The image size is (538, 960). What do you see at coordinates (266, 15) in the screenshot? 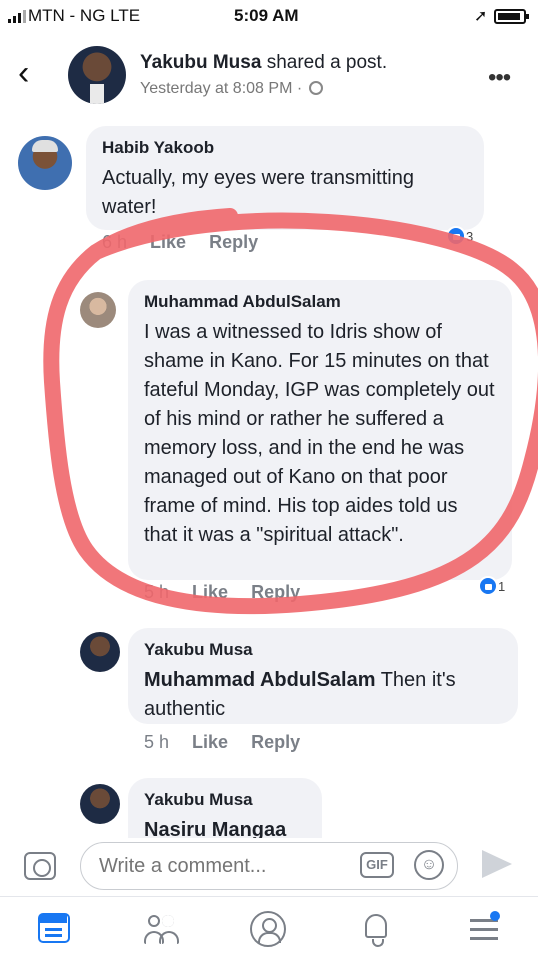
I see `clock: 5:09 AM` at bounding box center [266, 15].